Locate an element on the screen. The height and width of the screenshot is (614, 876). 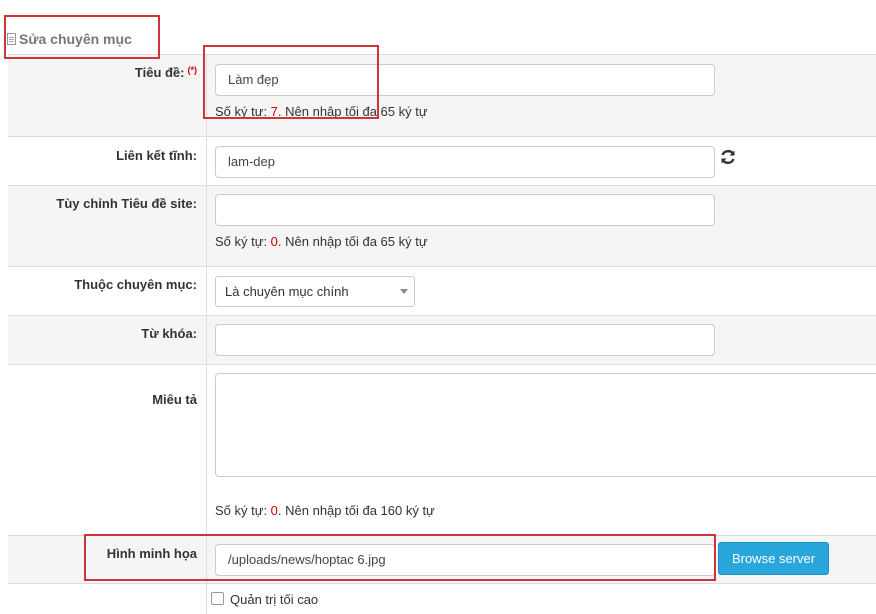
site-title-input is located at coordinates (465, 210).